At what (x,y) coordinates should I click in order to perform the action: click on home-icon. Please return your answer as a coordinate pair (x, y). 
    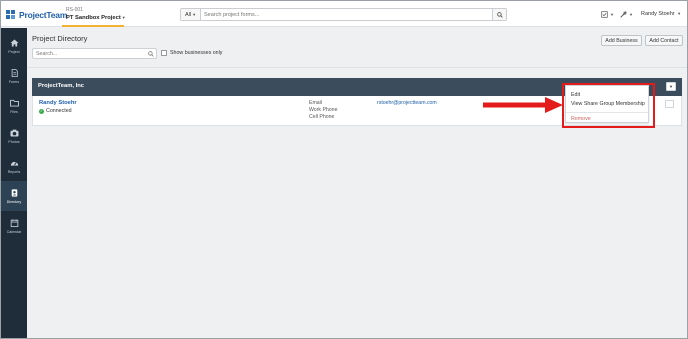
    Looking at the image, I should click on (14, 42).